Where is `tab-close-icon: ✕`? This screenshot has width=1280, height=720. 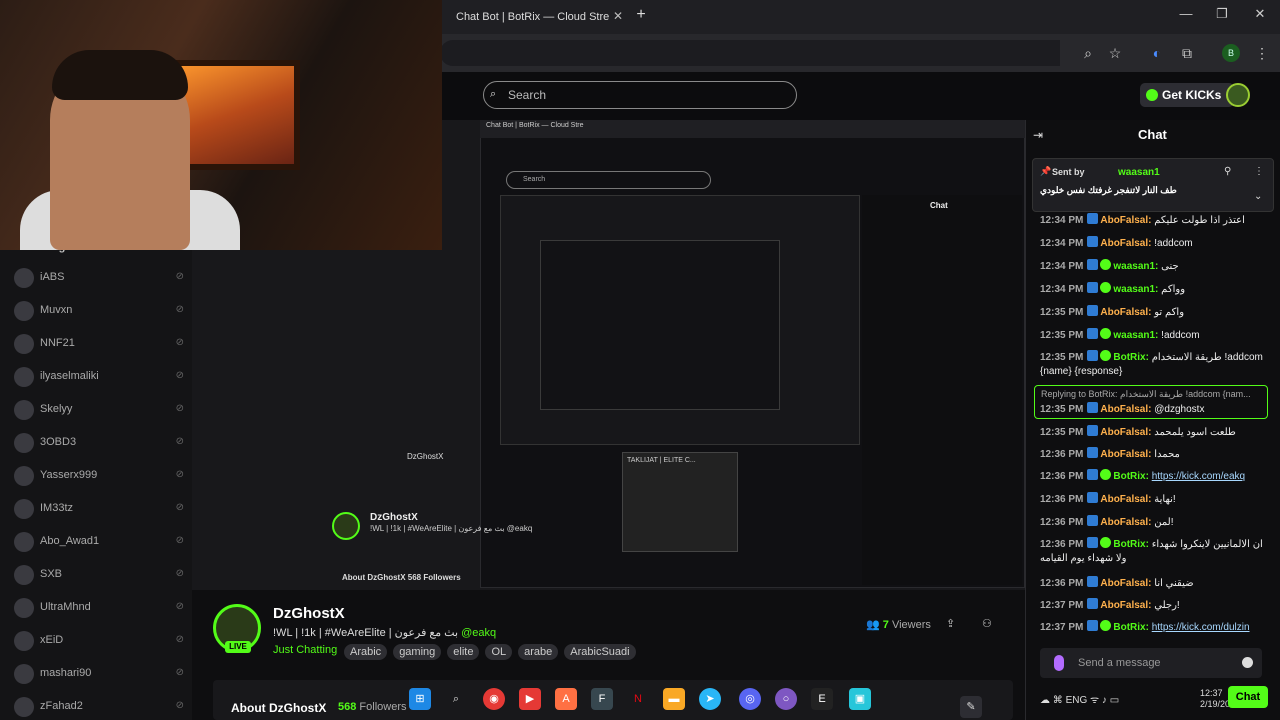
tab-close-icon: ✕ is located at coordinates (618, 16).